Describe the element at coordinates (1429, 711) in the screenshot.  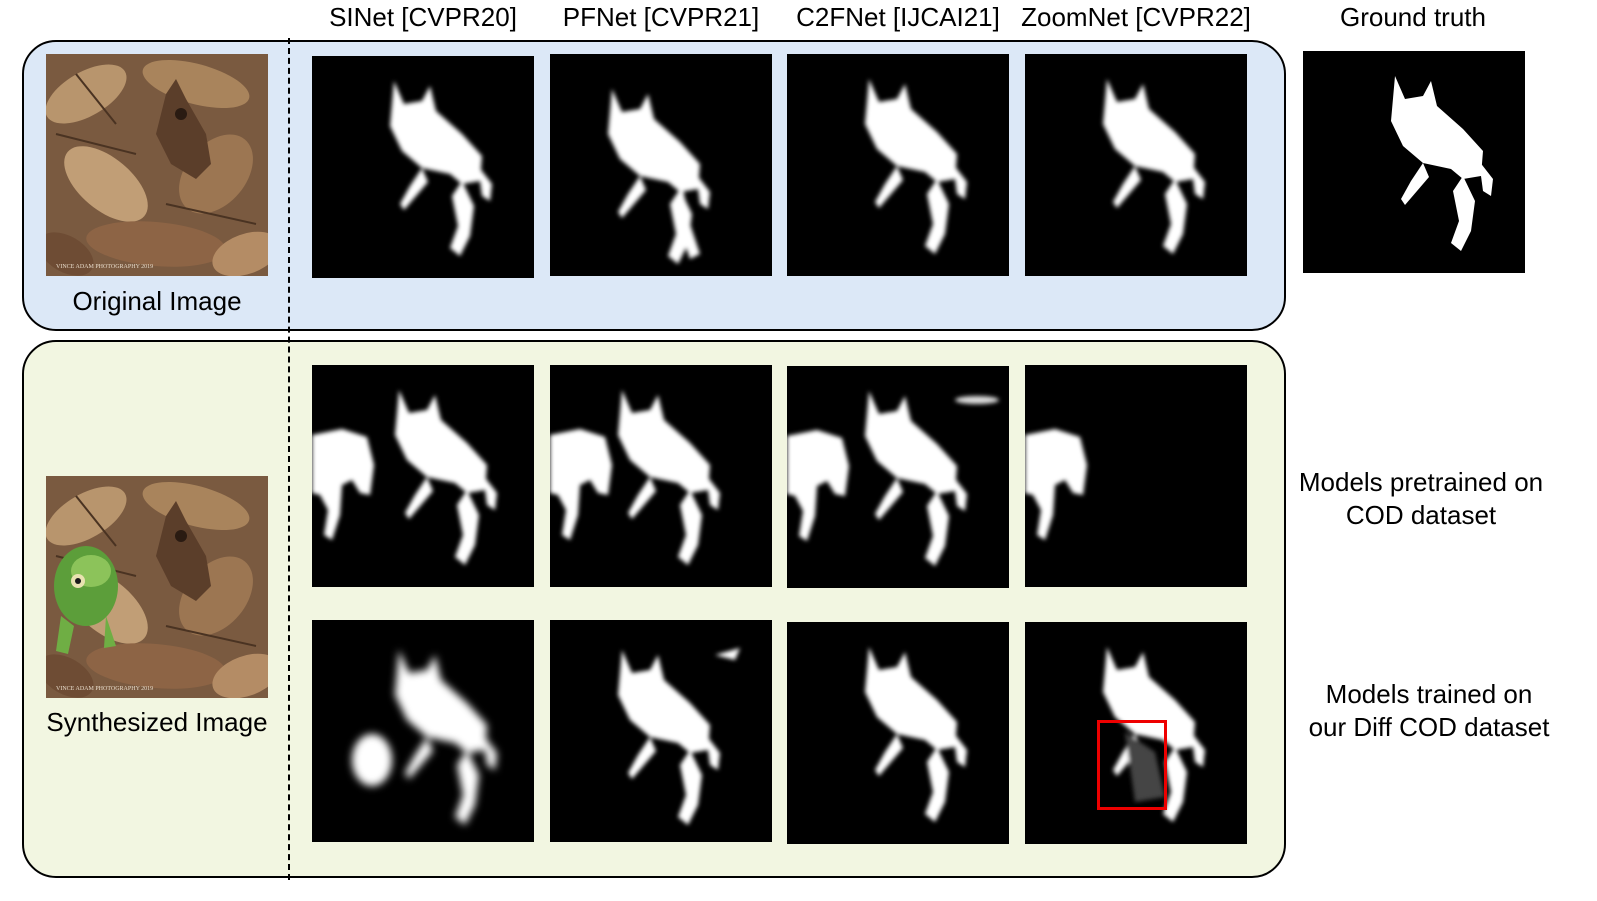
I see `note-trained: Models trained on our Diff COD dataset` at that location.